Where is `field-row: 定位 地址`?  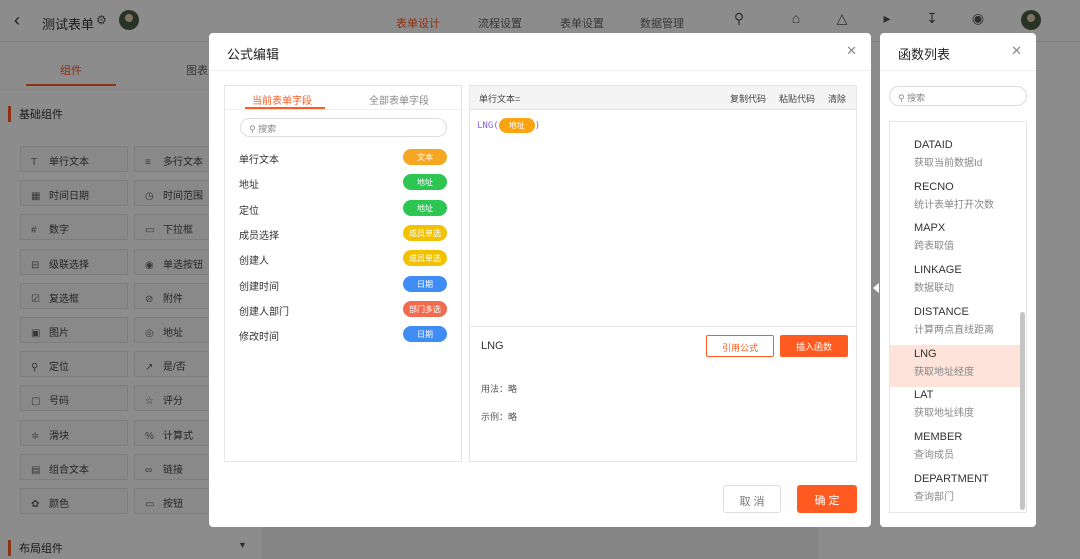 field-row: 定位 地址 is located at coordinates (343, 208).